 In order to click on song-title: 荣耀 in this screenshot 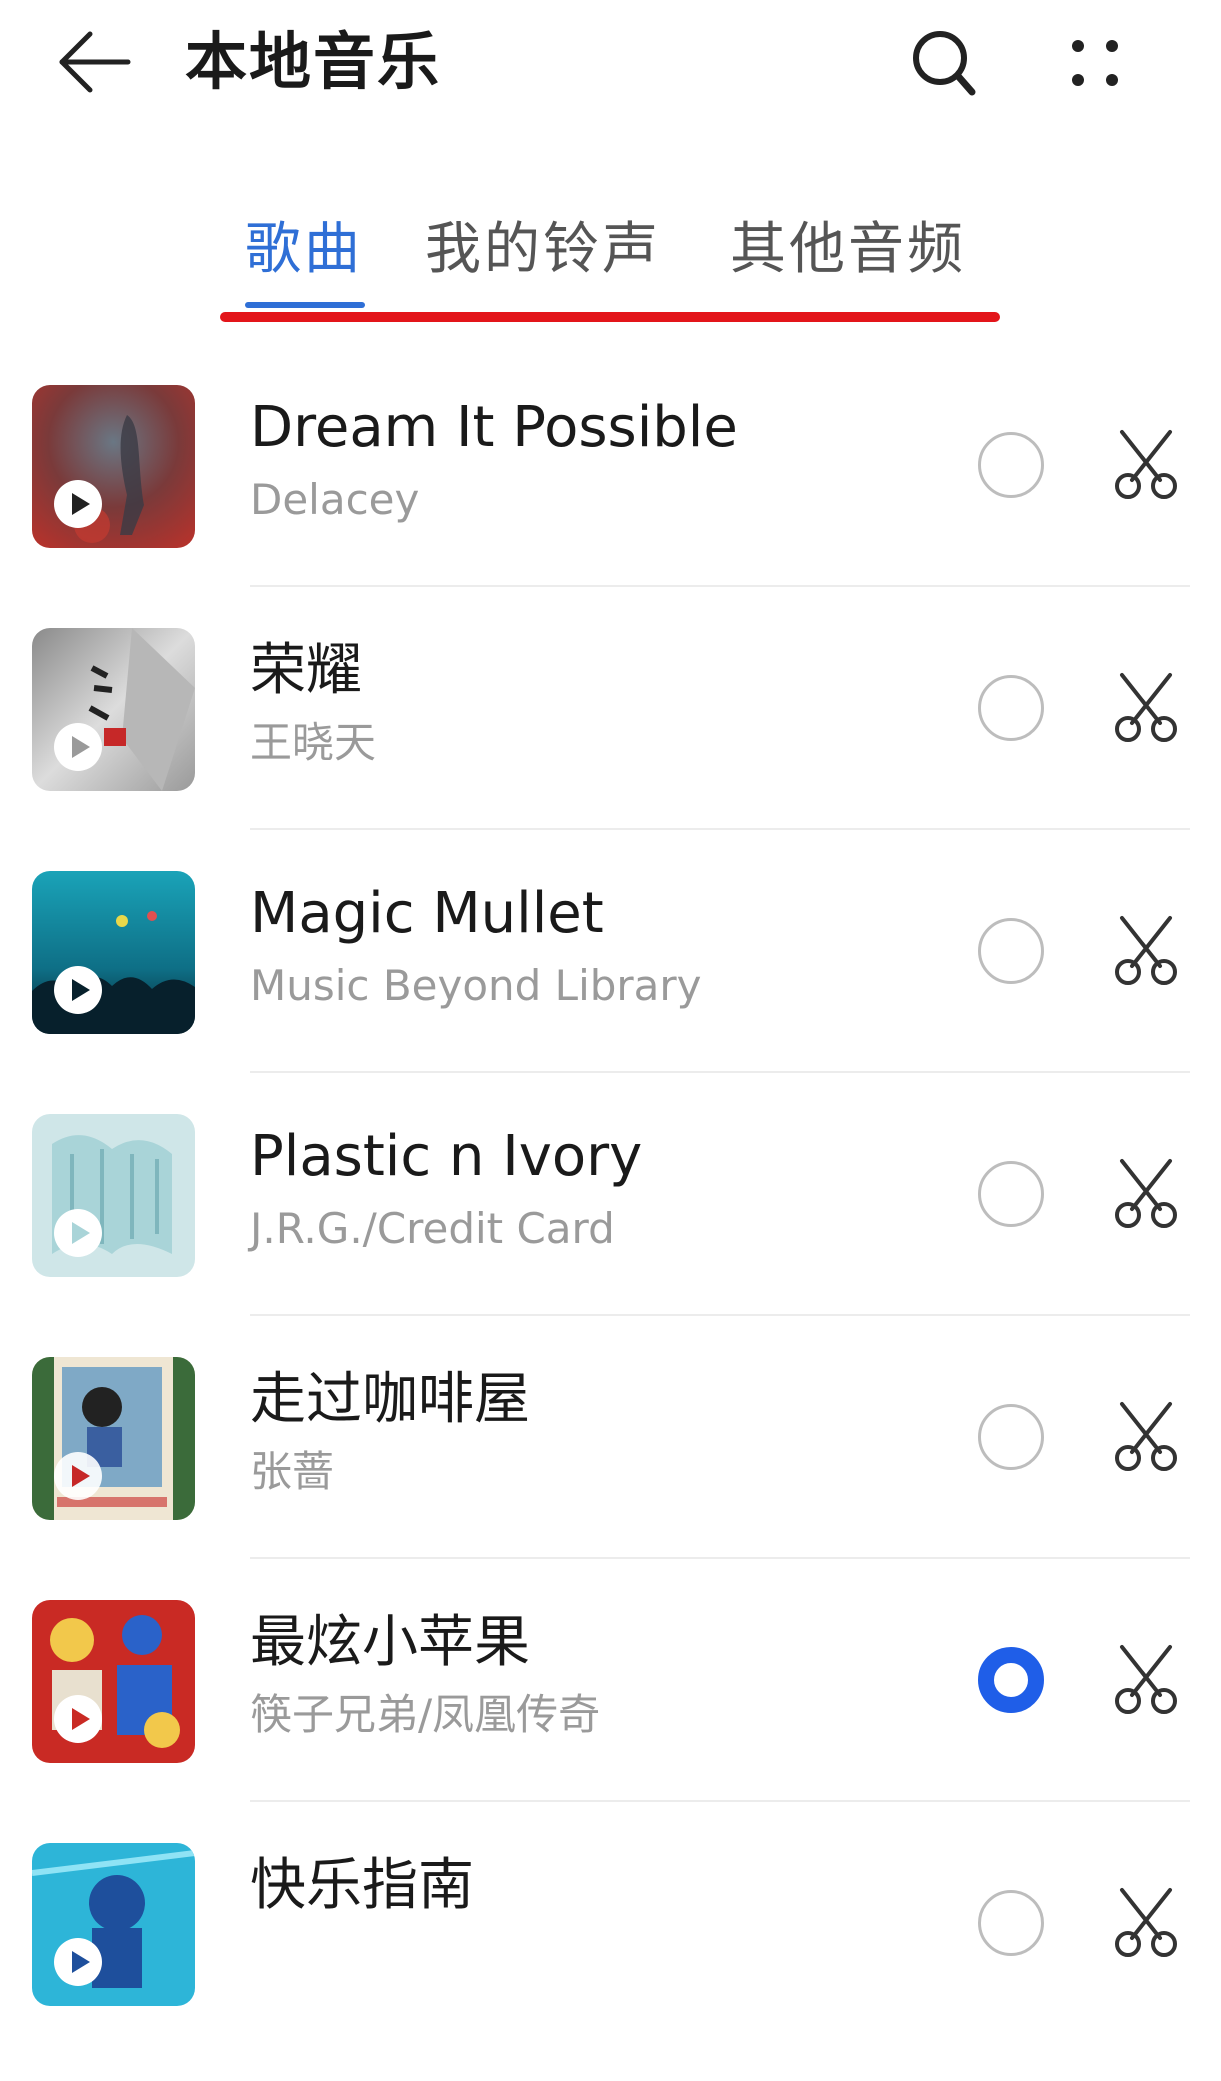, I will do `click(306, 670)`.